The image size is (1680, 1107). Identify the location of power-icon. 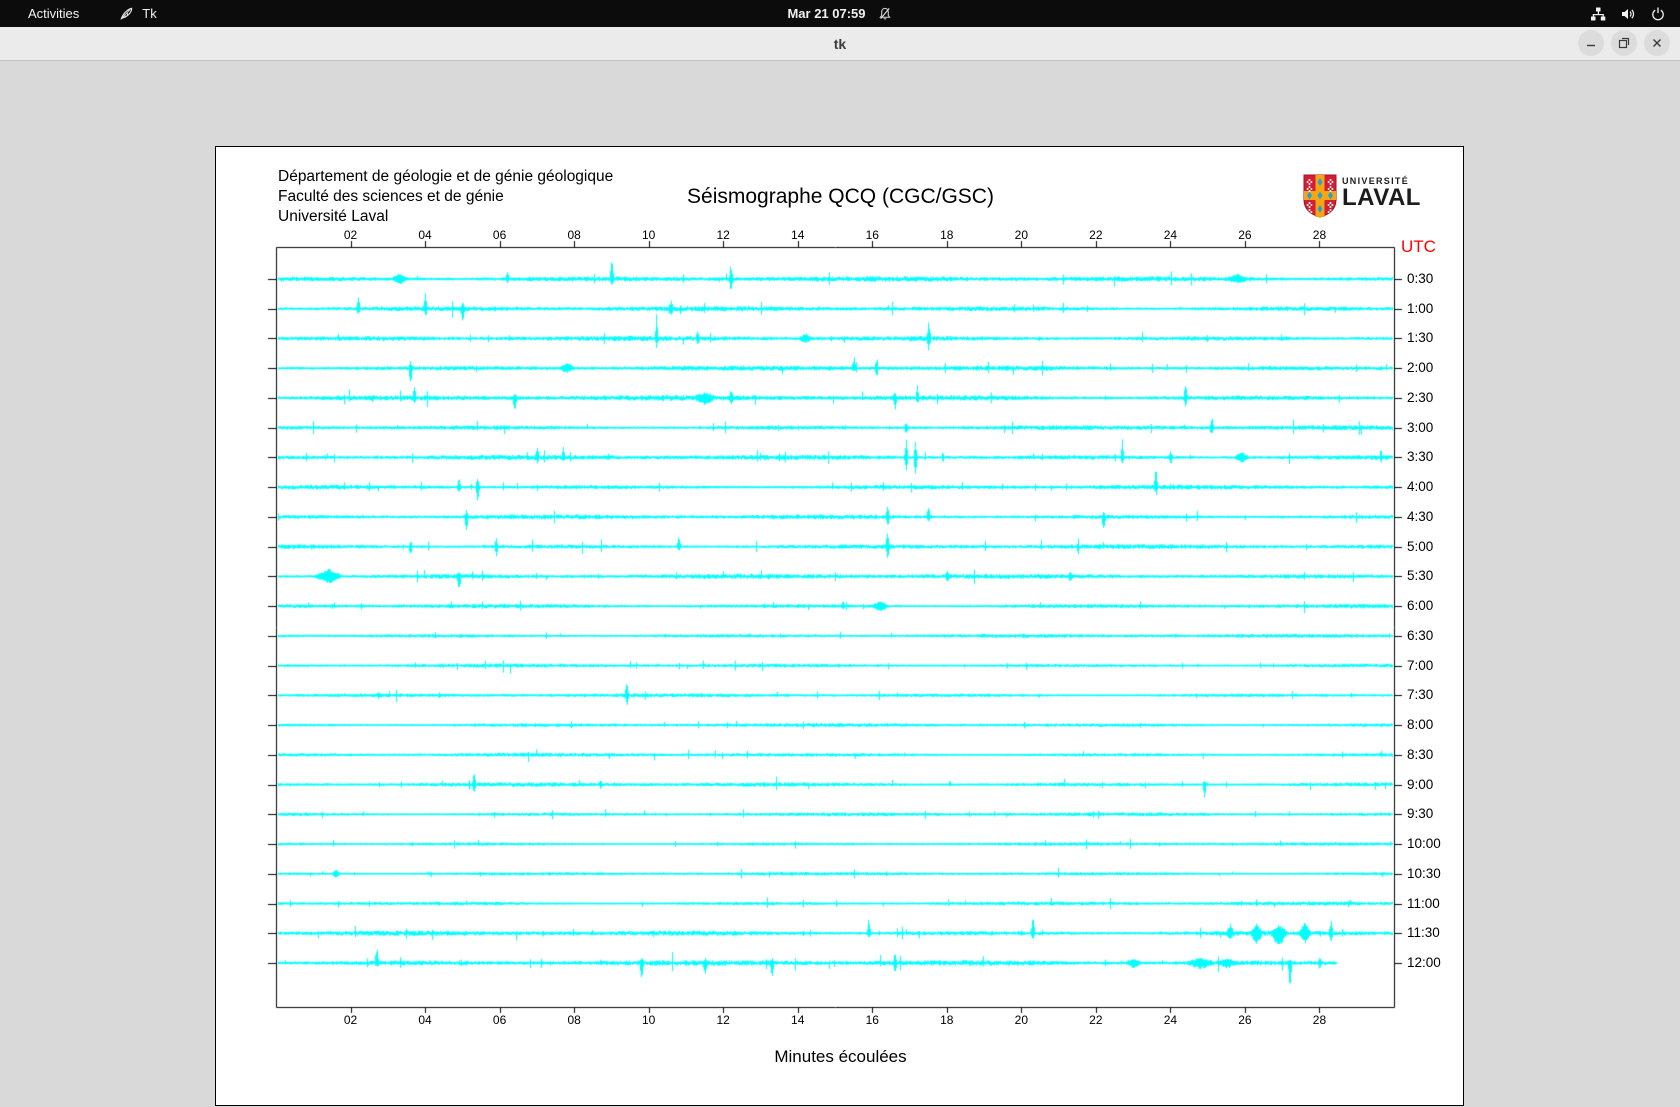
(1658, 14).